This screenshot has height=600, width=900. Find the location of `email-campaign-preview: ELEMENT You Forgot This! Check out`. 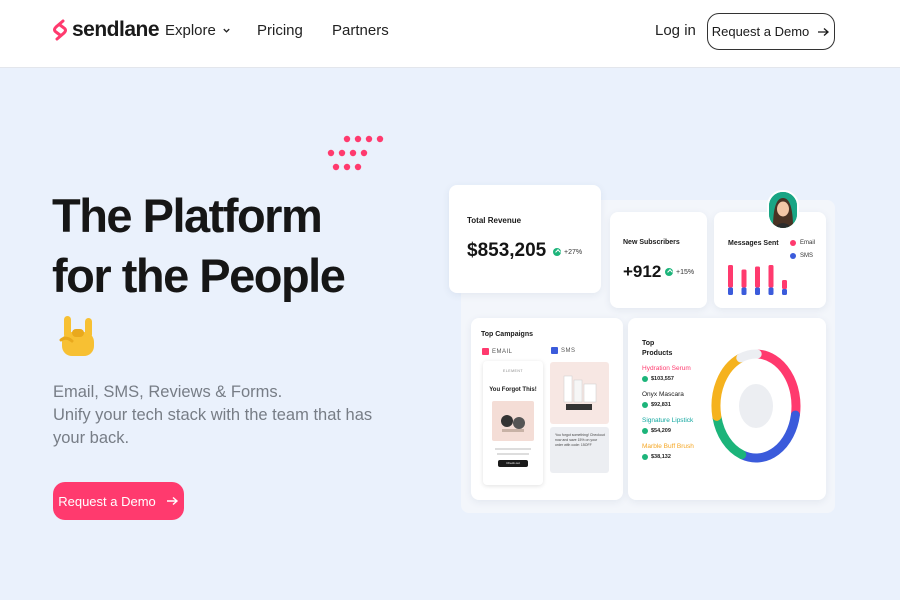

email-campaign-preview: ELEMENT You Forgot This! Check out is located at coordinates (513, 423).